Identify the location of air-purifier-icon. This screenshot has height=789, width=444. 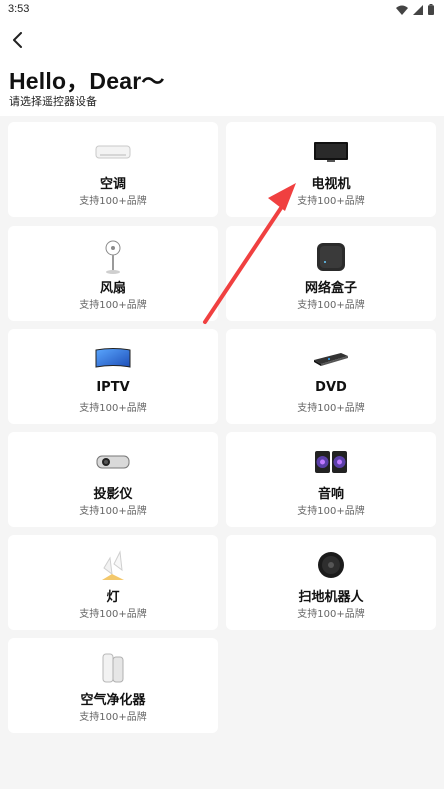
(113, 668).